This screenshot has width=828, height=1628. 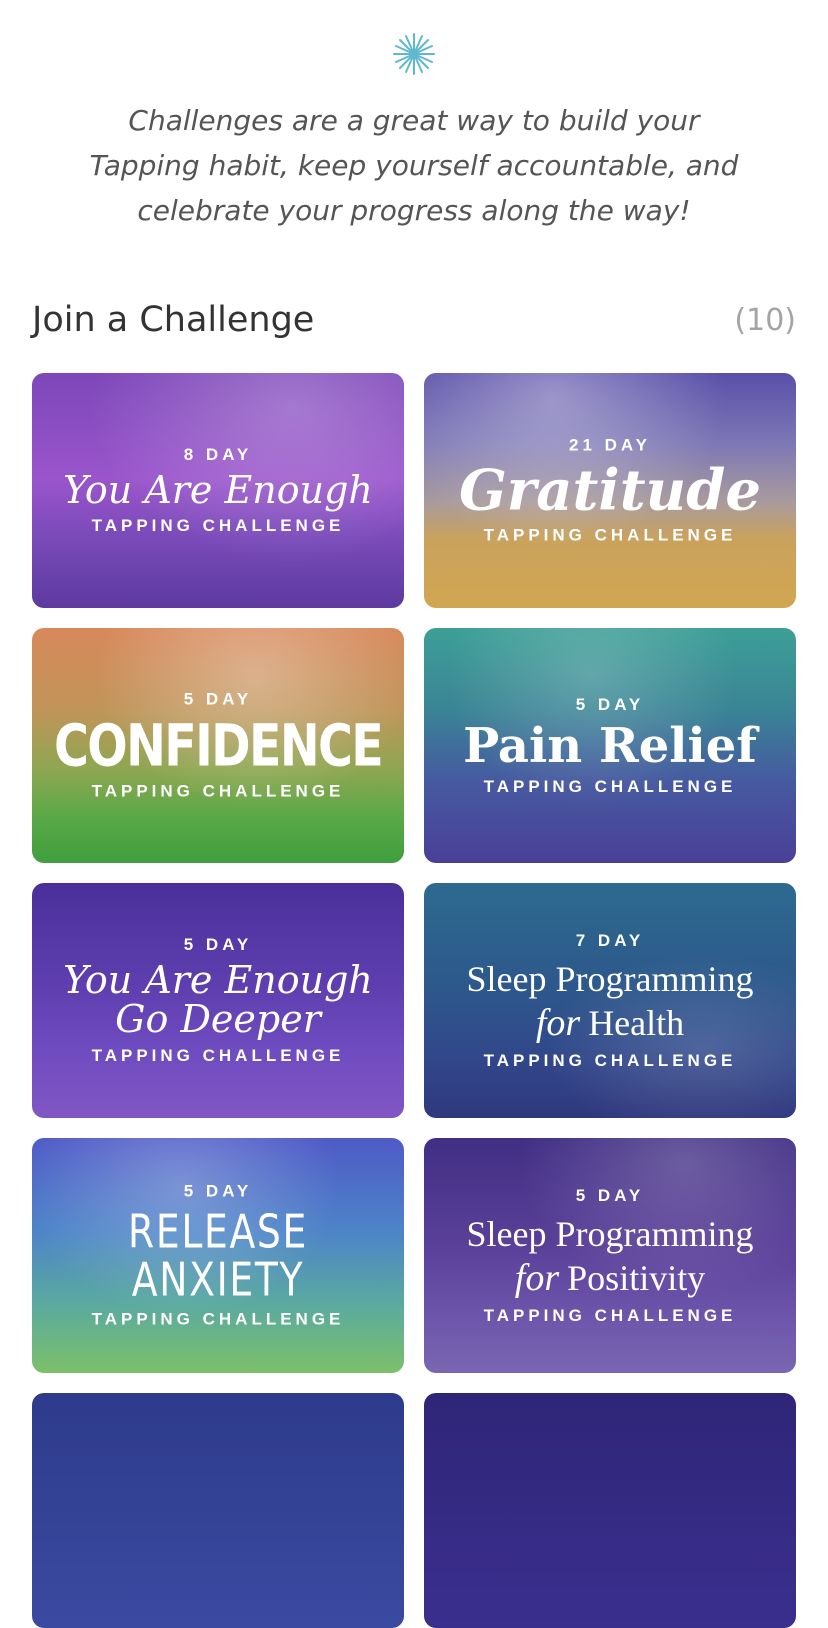 I want to click on challenge-card-confidence: 5 DAY CONFIDENCE TAPPING CHALLENGE, so click(x=218, y=745).